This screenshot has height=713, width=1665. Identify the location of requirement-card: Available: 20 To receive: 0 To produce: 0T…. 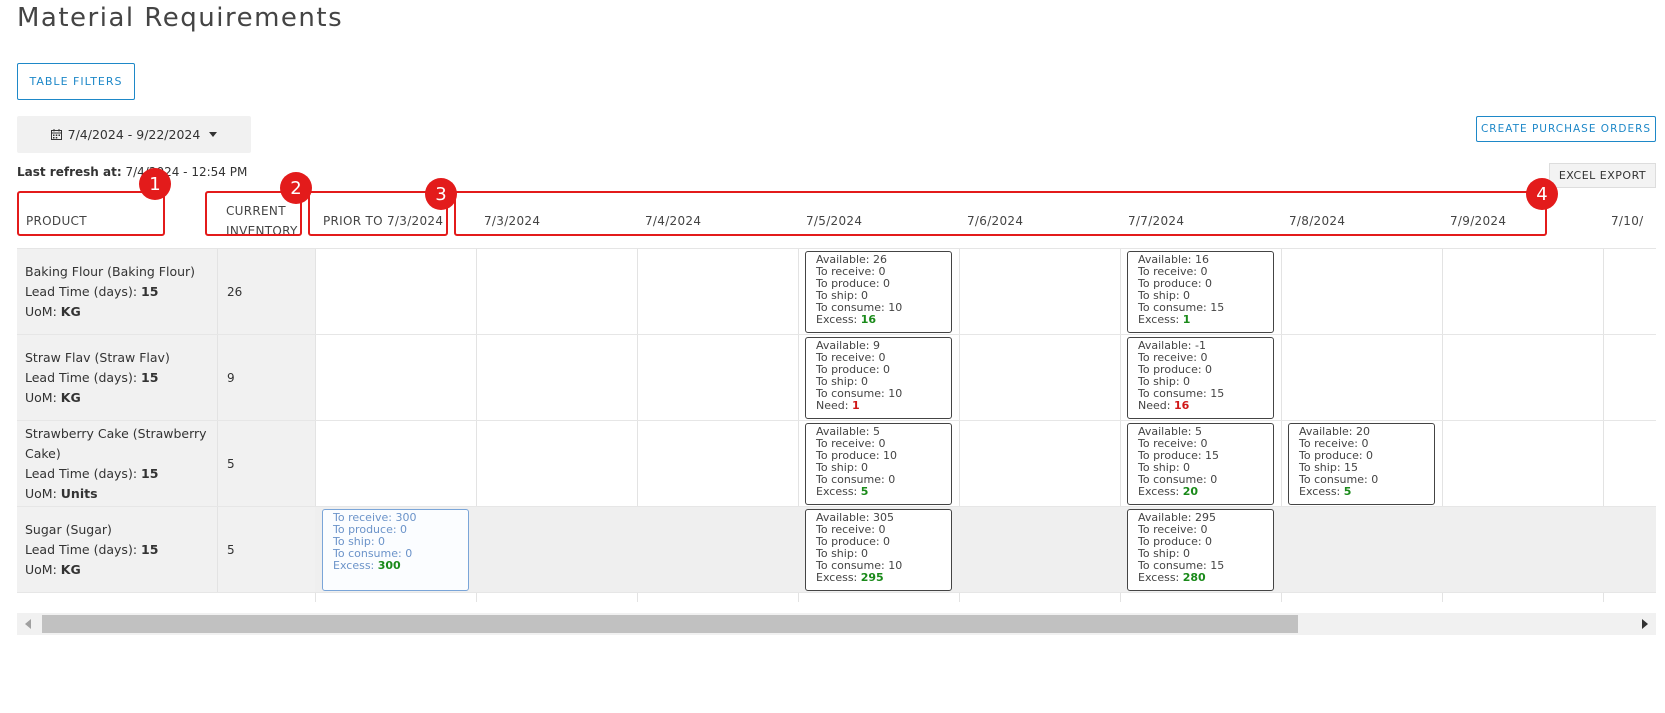
(1361, 464).